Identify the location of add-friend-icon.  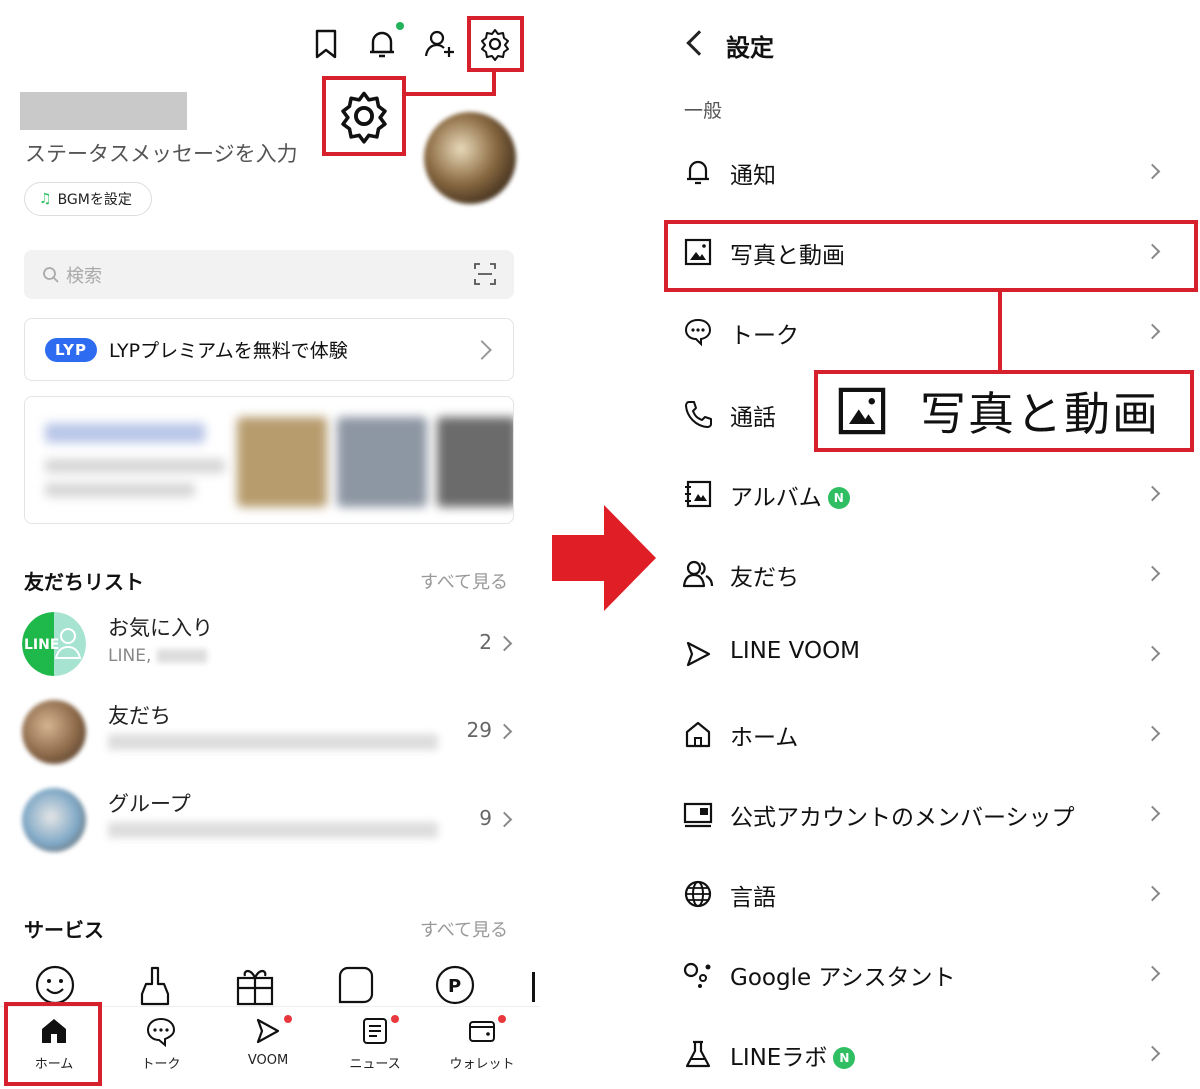
(440, 44).